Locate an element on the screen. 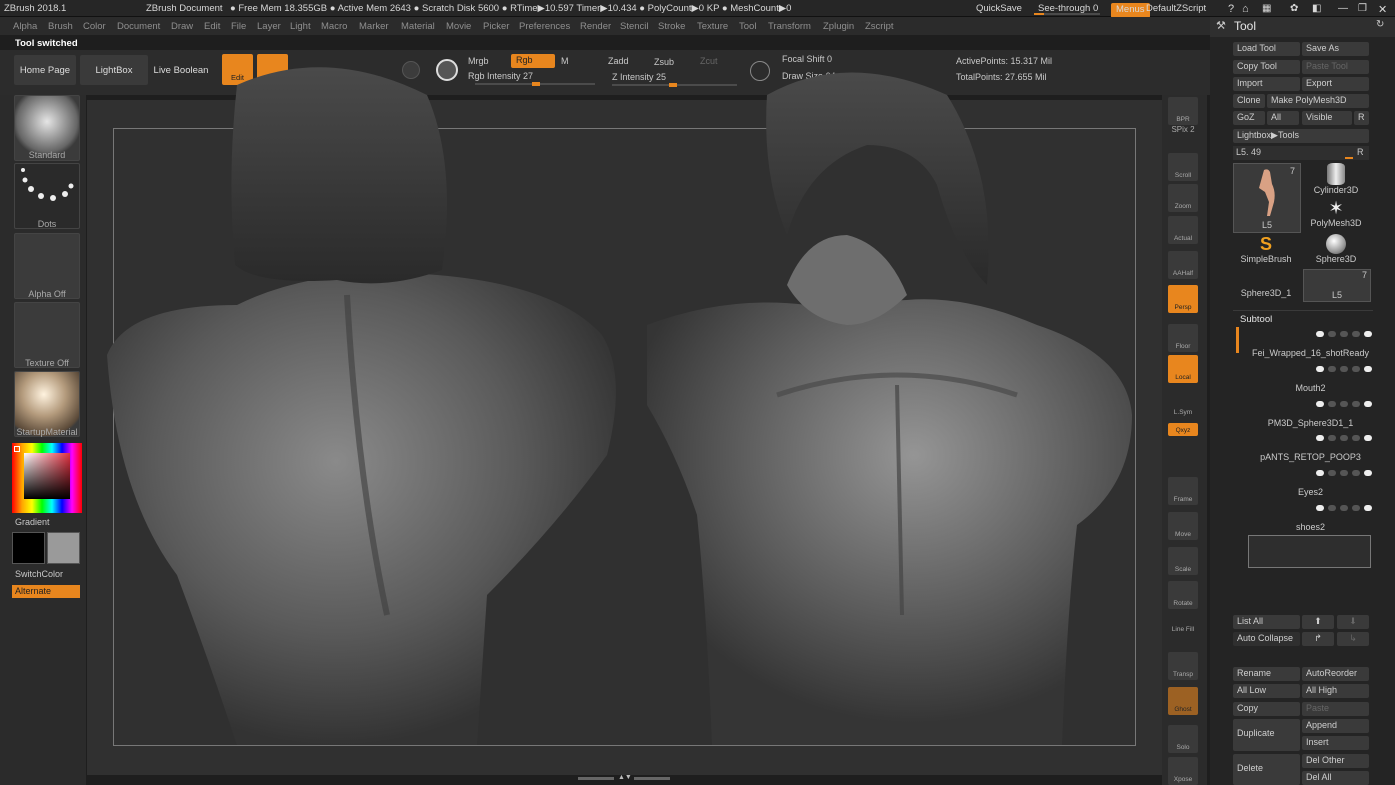 The height and width of the screenshot is (785, 1395). shelf-solo-button: Solo is located at coordinates (1183, 739).